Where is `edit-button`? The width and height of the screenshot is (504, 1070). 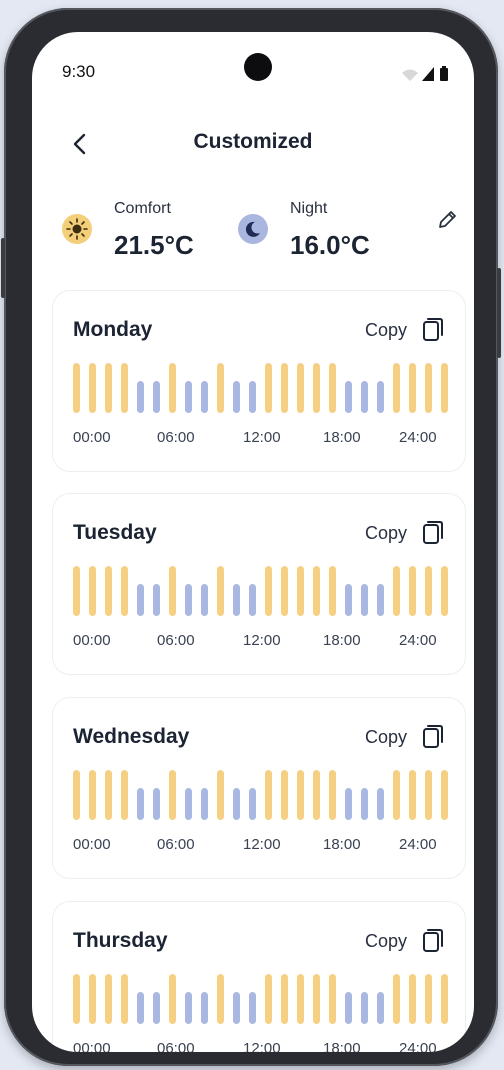 edit-button is located at coordinates (447, 219).